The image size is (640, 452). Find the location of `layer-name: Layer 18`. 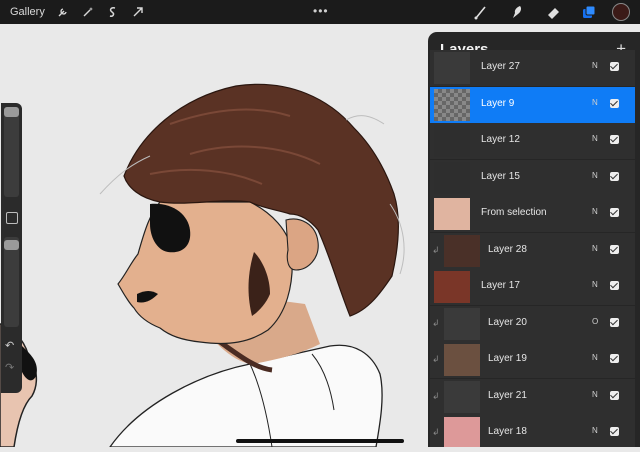

layer-name: Layer 18 is located at coordinates (507, 431).